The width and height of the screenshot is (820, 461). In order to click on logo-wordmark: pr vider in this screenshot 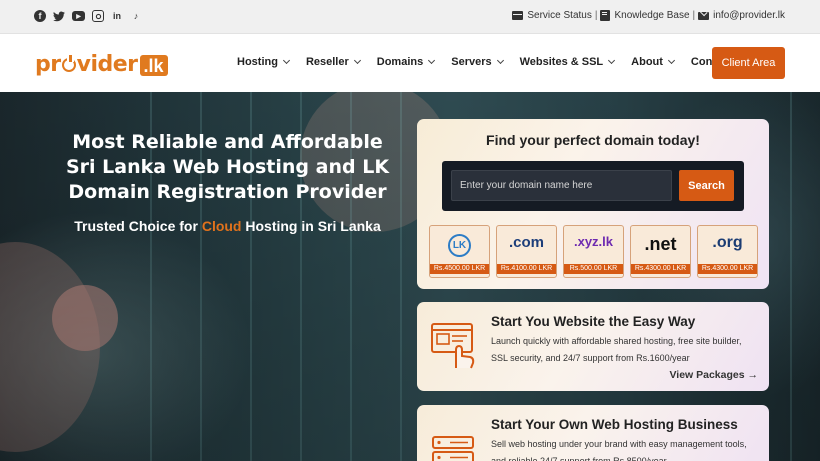, I will do `click(86, 64)`.